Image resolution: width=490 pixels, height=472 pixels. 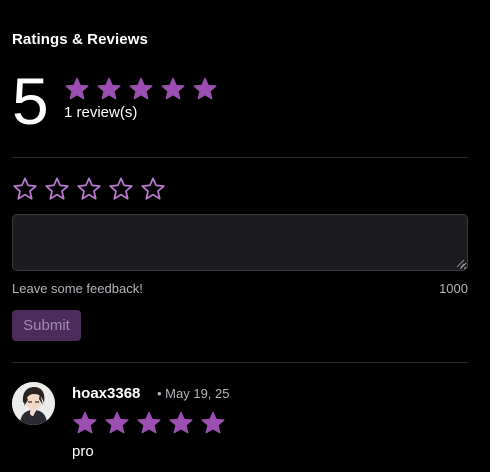 I want to click on section-title: Ratings & Reviews, so click(x=80, y=39).